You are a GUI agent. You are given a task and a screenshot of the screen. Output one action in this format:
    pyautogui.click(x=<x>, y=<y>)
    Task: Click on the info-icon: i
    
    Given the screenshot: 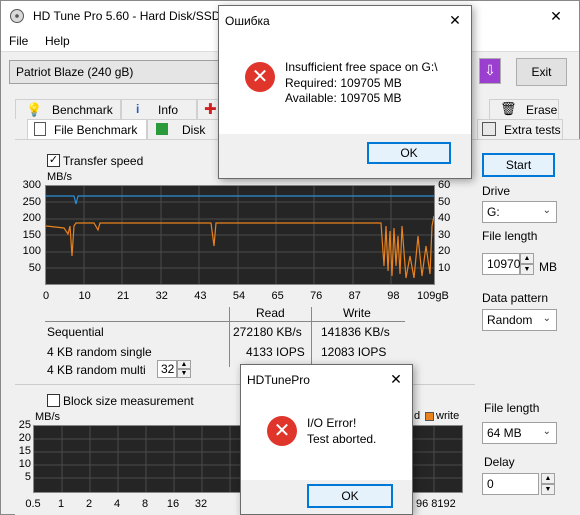 What is the action you would take?
    pyautogui.click(x=138, y=109)
    